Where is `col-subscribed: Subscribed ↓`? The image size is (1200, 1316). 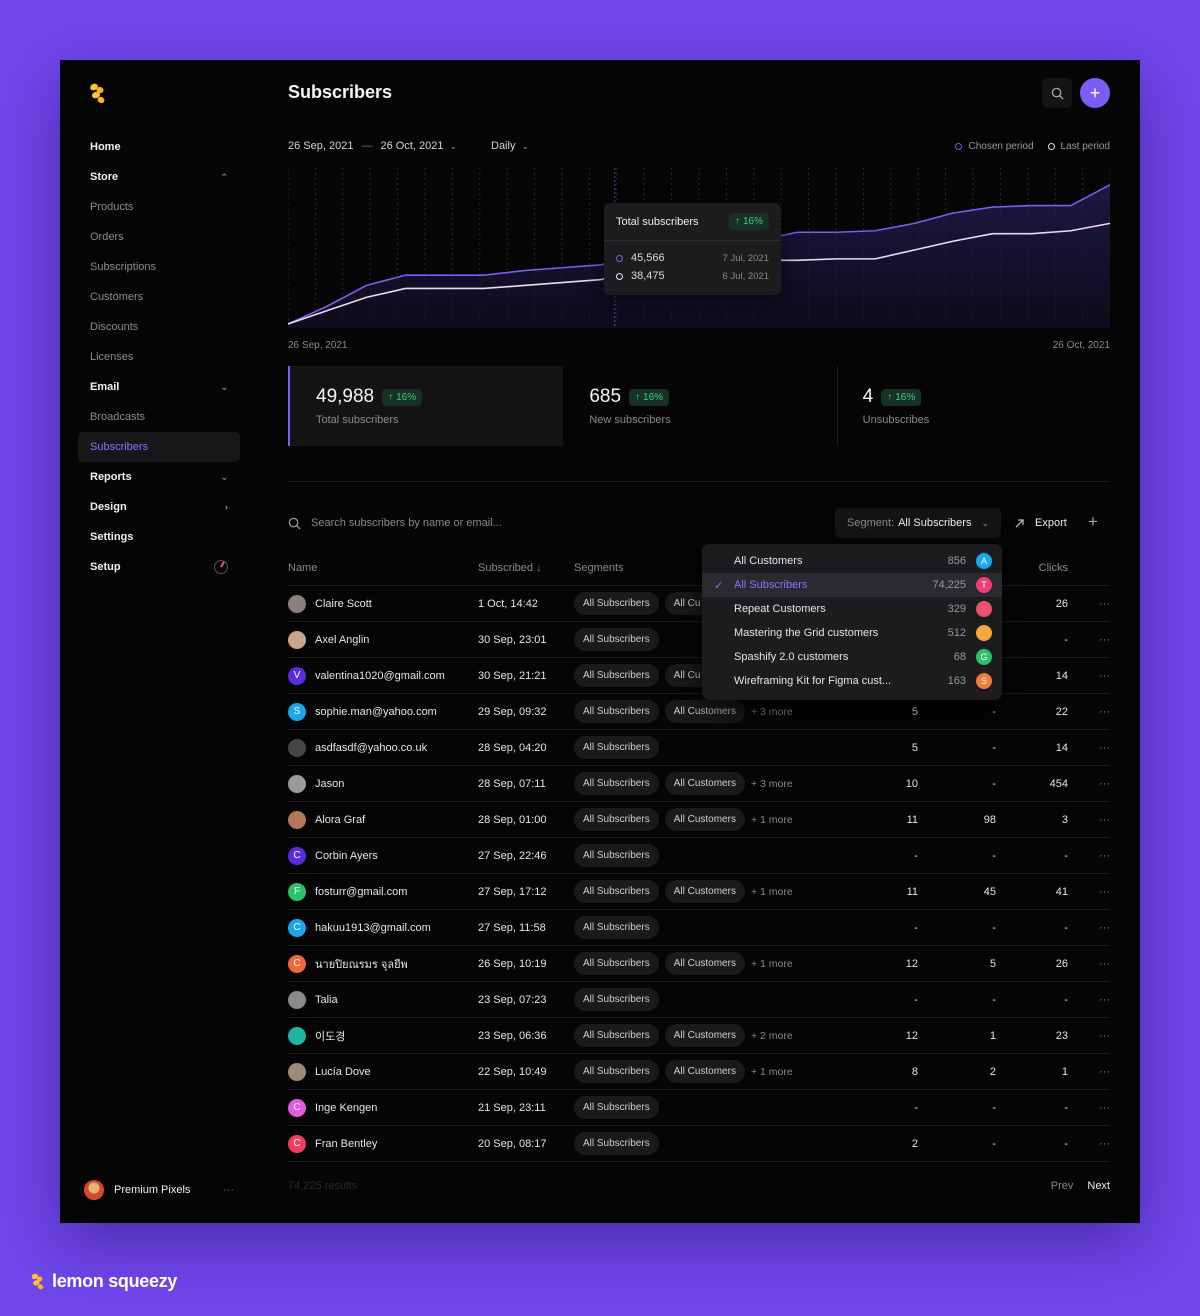 col-subscribed: Subscribed ↓ is located at coordinates (526, 568).